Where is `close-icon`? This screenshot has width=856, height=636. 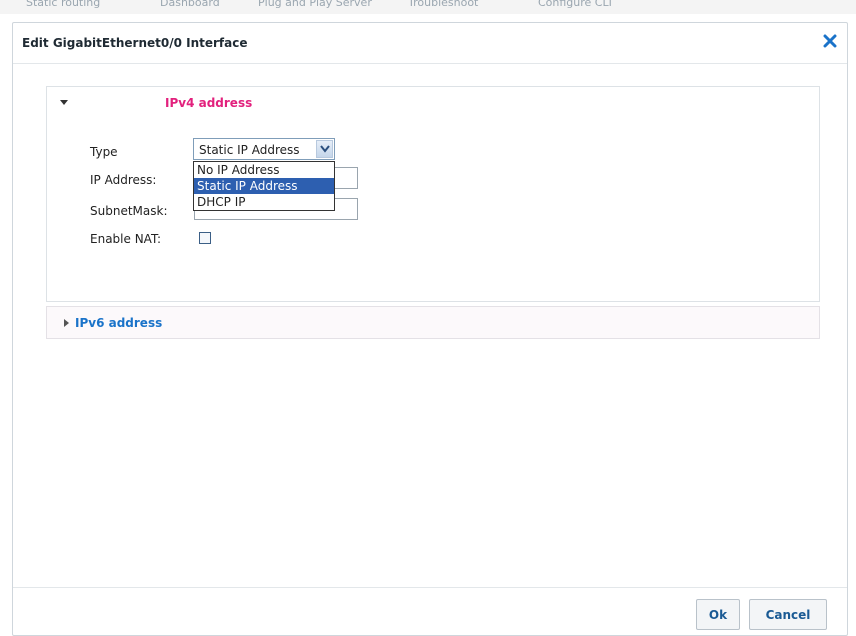 close-icon is located at coordinates (830, 41).